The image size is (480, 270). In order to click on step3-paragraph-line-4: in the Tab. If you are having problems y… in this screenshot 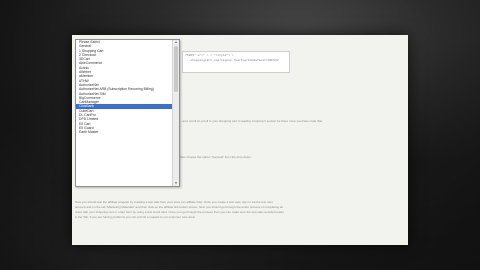, I will do `click(135, 217)`.